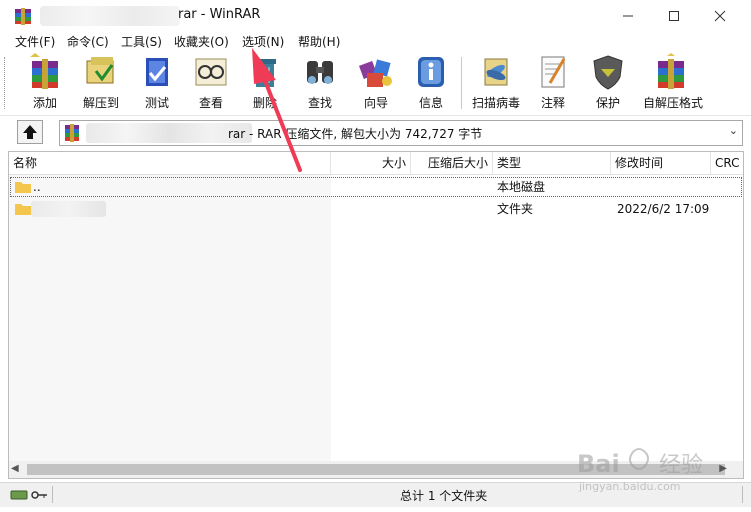  What do you see at coordinates (452, 163) in the screenshot?
I see `column-packed: 压缩后大小` at bounding box center [452, 163].